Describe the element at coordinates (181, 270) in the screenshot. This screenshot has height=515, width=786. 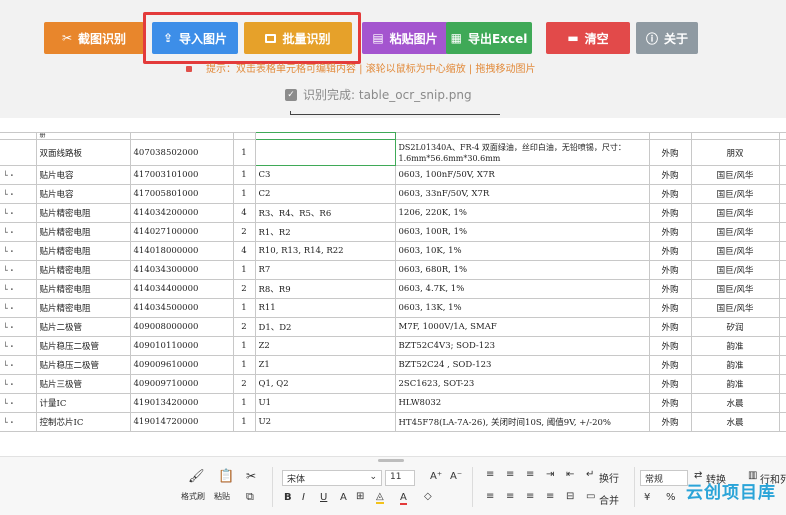
I see `cell: 414034300000` at that location.